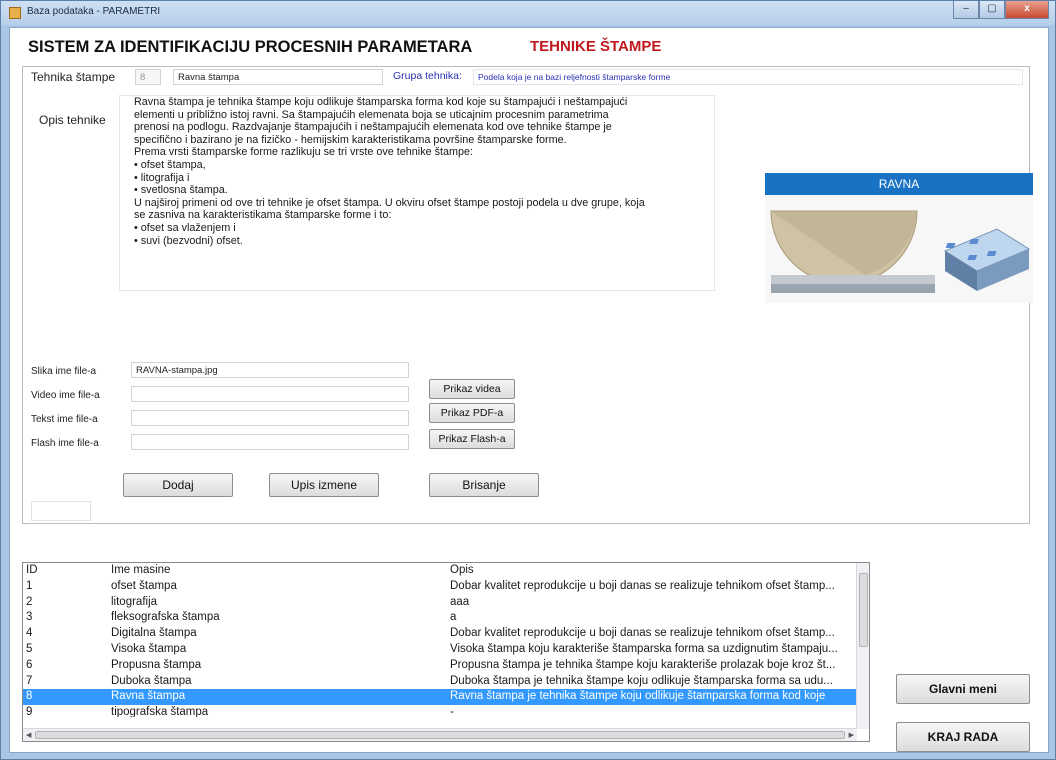 Image resolution: width=1056 pixels, height=760 pixels. I want to click on cell-ime: Visoka štampa, so click(149, 649).